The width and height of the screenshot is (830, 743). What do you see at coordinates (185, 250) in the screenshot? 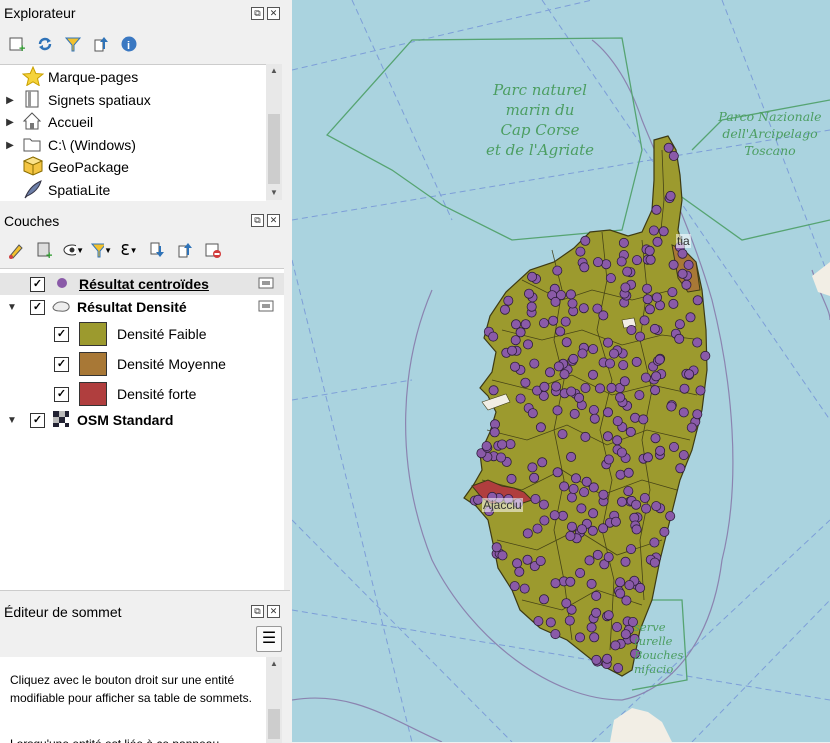
I see `collapse-all-layers-icon` at bounding box center [185, 250].